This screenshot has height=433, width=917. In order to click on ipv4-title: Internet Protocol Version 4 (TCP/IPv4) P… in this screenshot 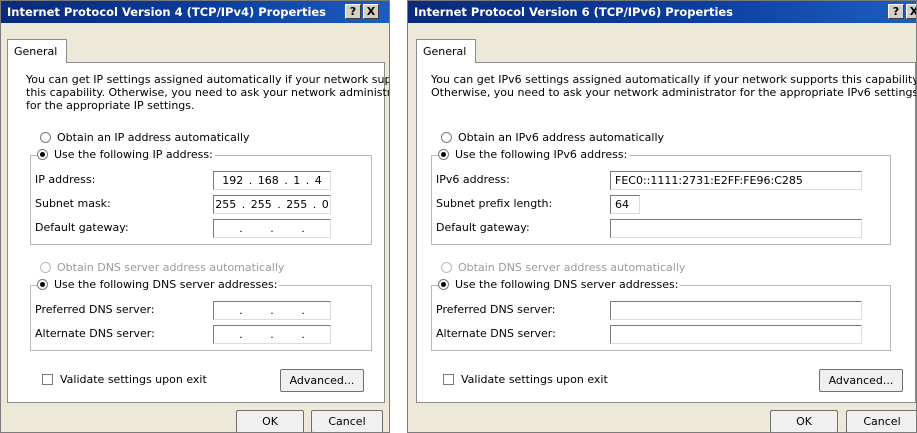, I will do `click(167, 12)`.